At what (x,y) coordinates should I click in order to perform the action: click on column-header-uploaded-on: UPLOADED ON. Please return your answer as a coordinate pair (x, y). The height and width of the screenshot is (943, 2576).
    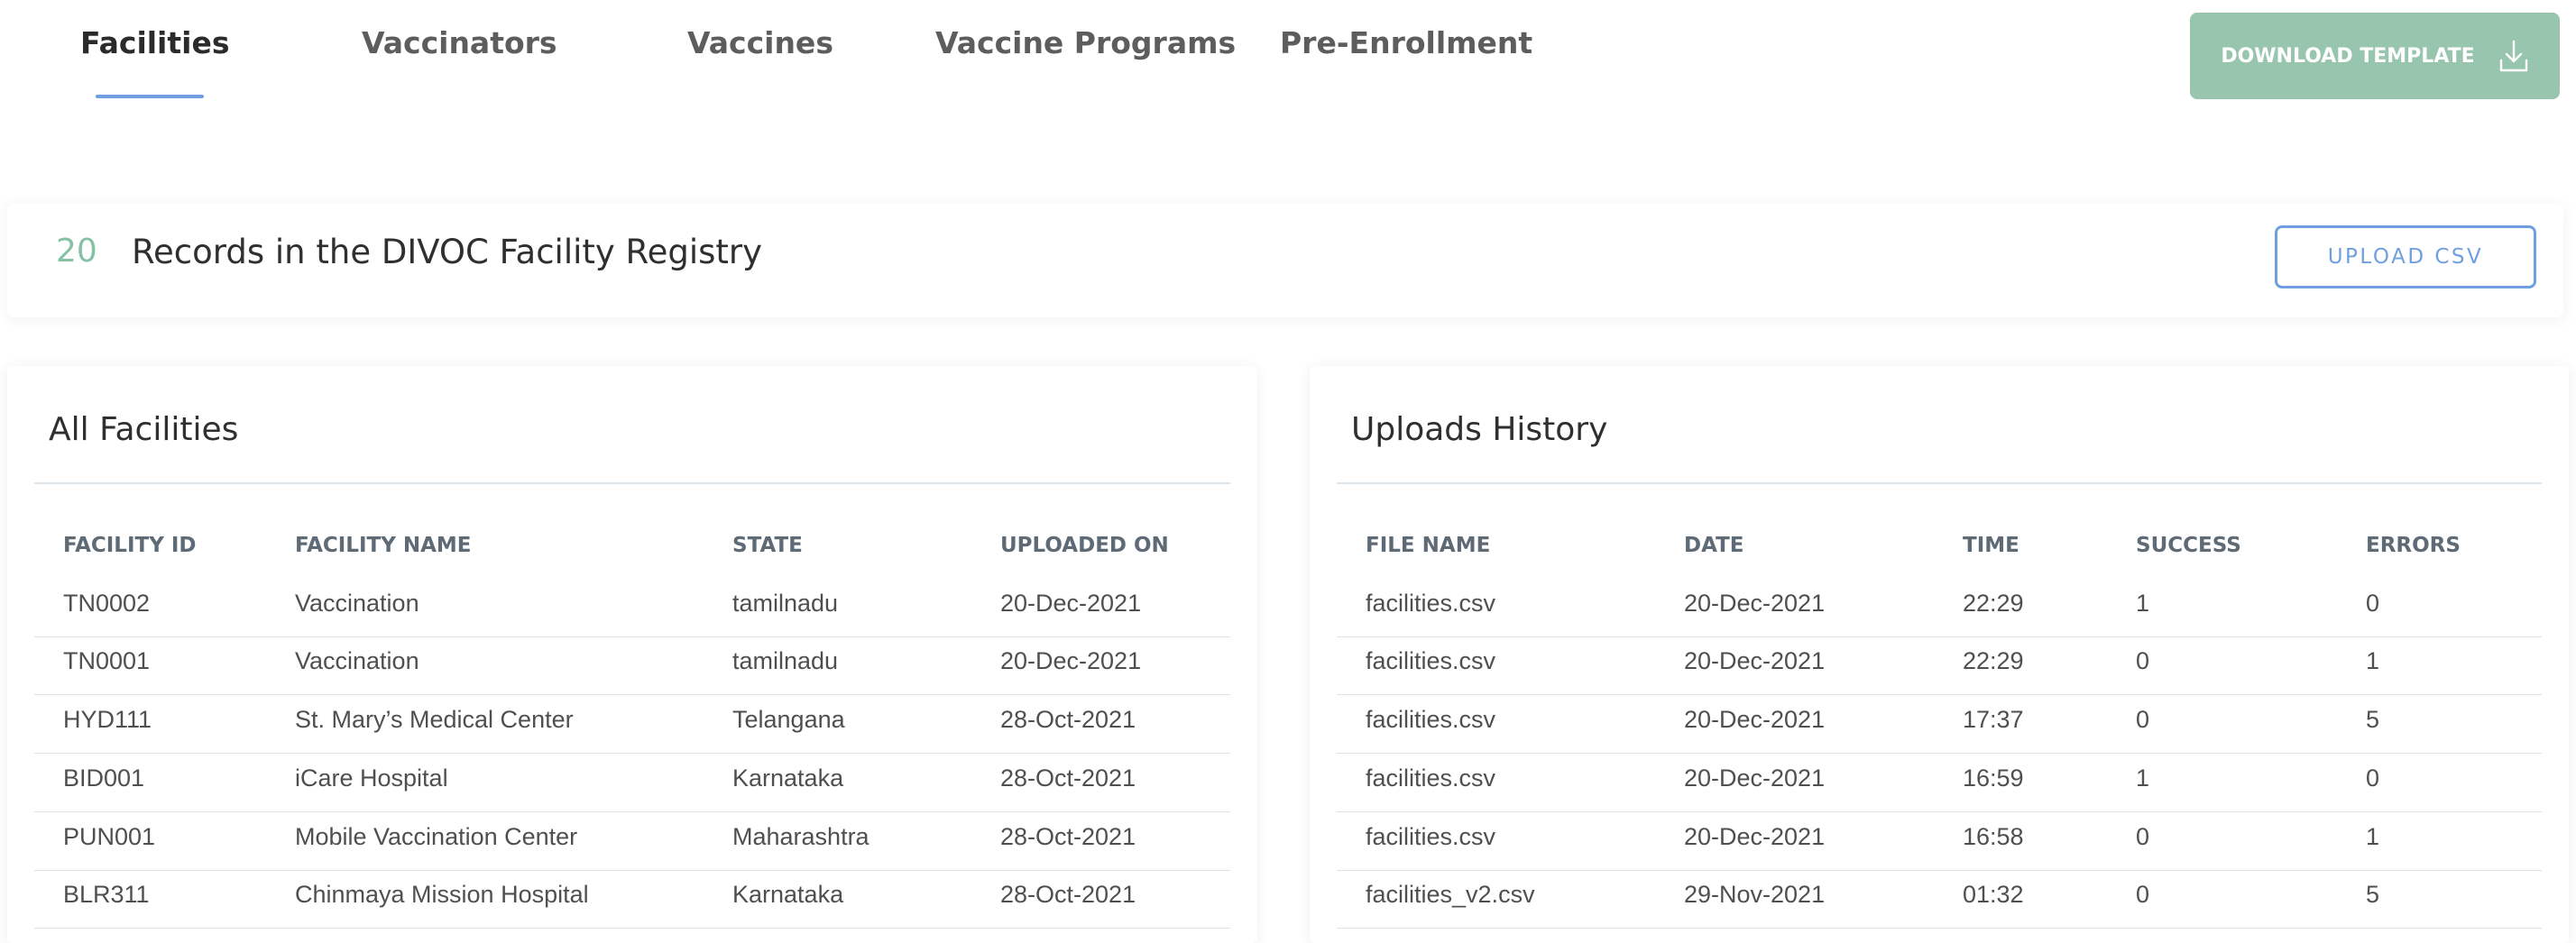
    Looking at the image, I should click on (1084, 545).